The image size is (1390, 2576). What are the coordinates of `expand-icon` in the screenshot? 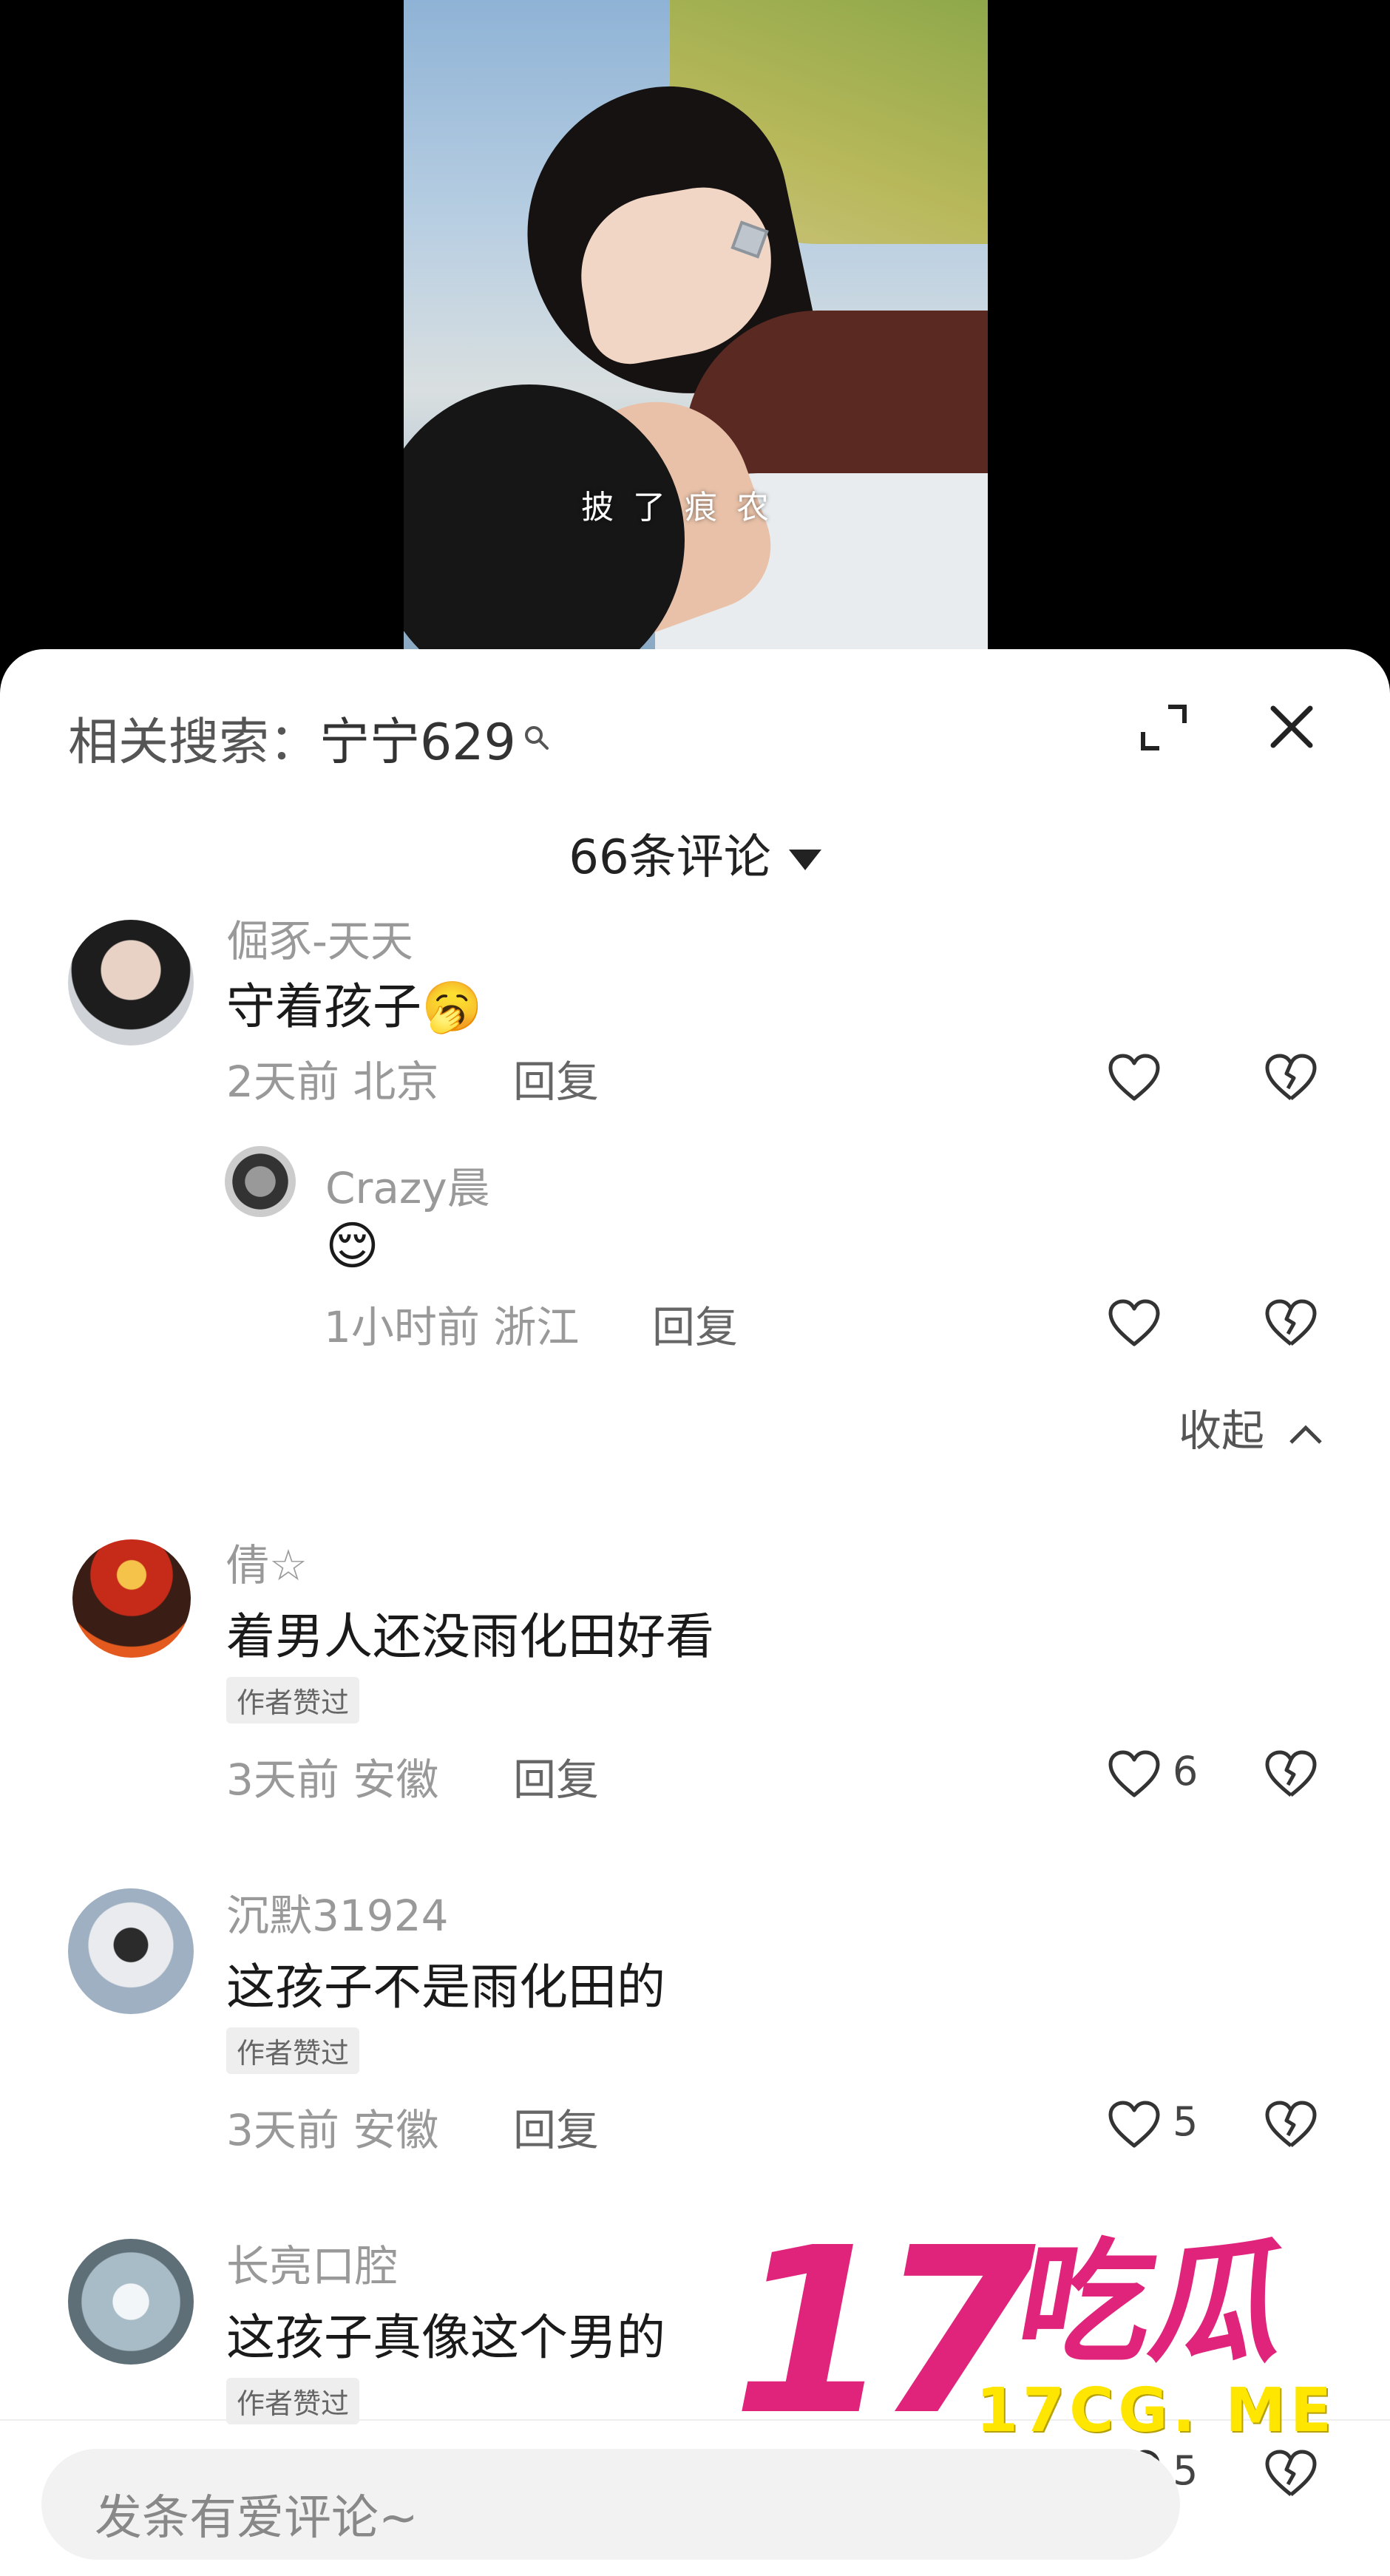 It's located at (1164, 727).